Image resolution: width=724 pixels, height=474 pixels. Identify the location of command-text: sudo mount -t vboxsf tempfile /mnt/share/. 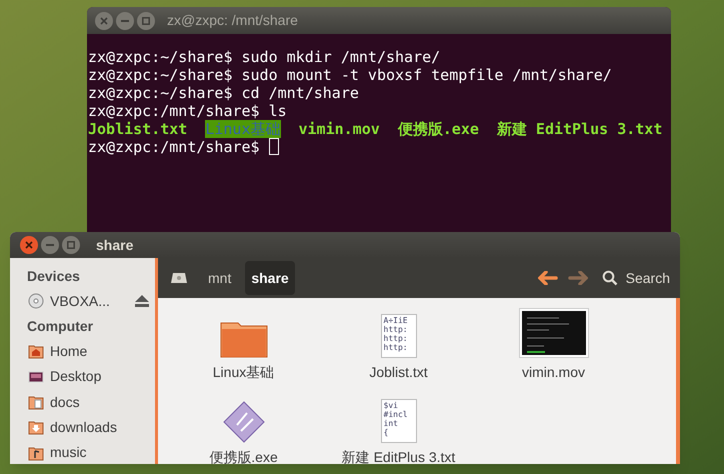
(427, 75).